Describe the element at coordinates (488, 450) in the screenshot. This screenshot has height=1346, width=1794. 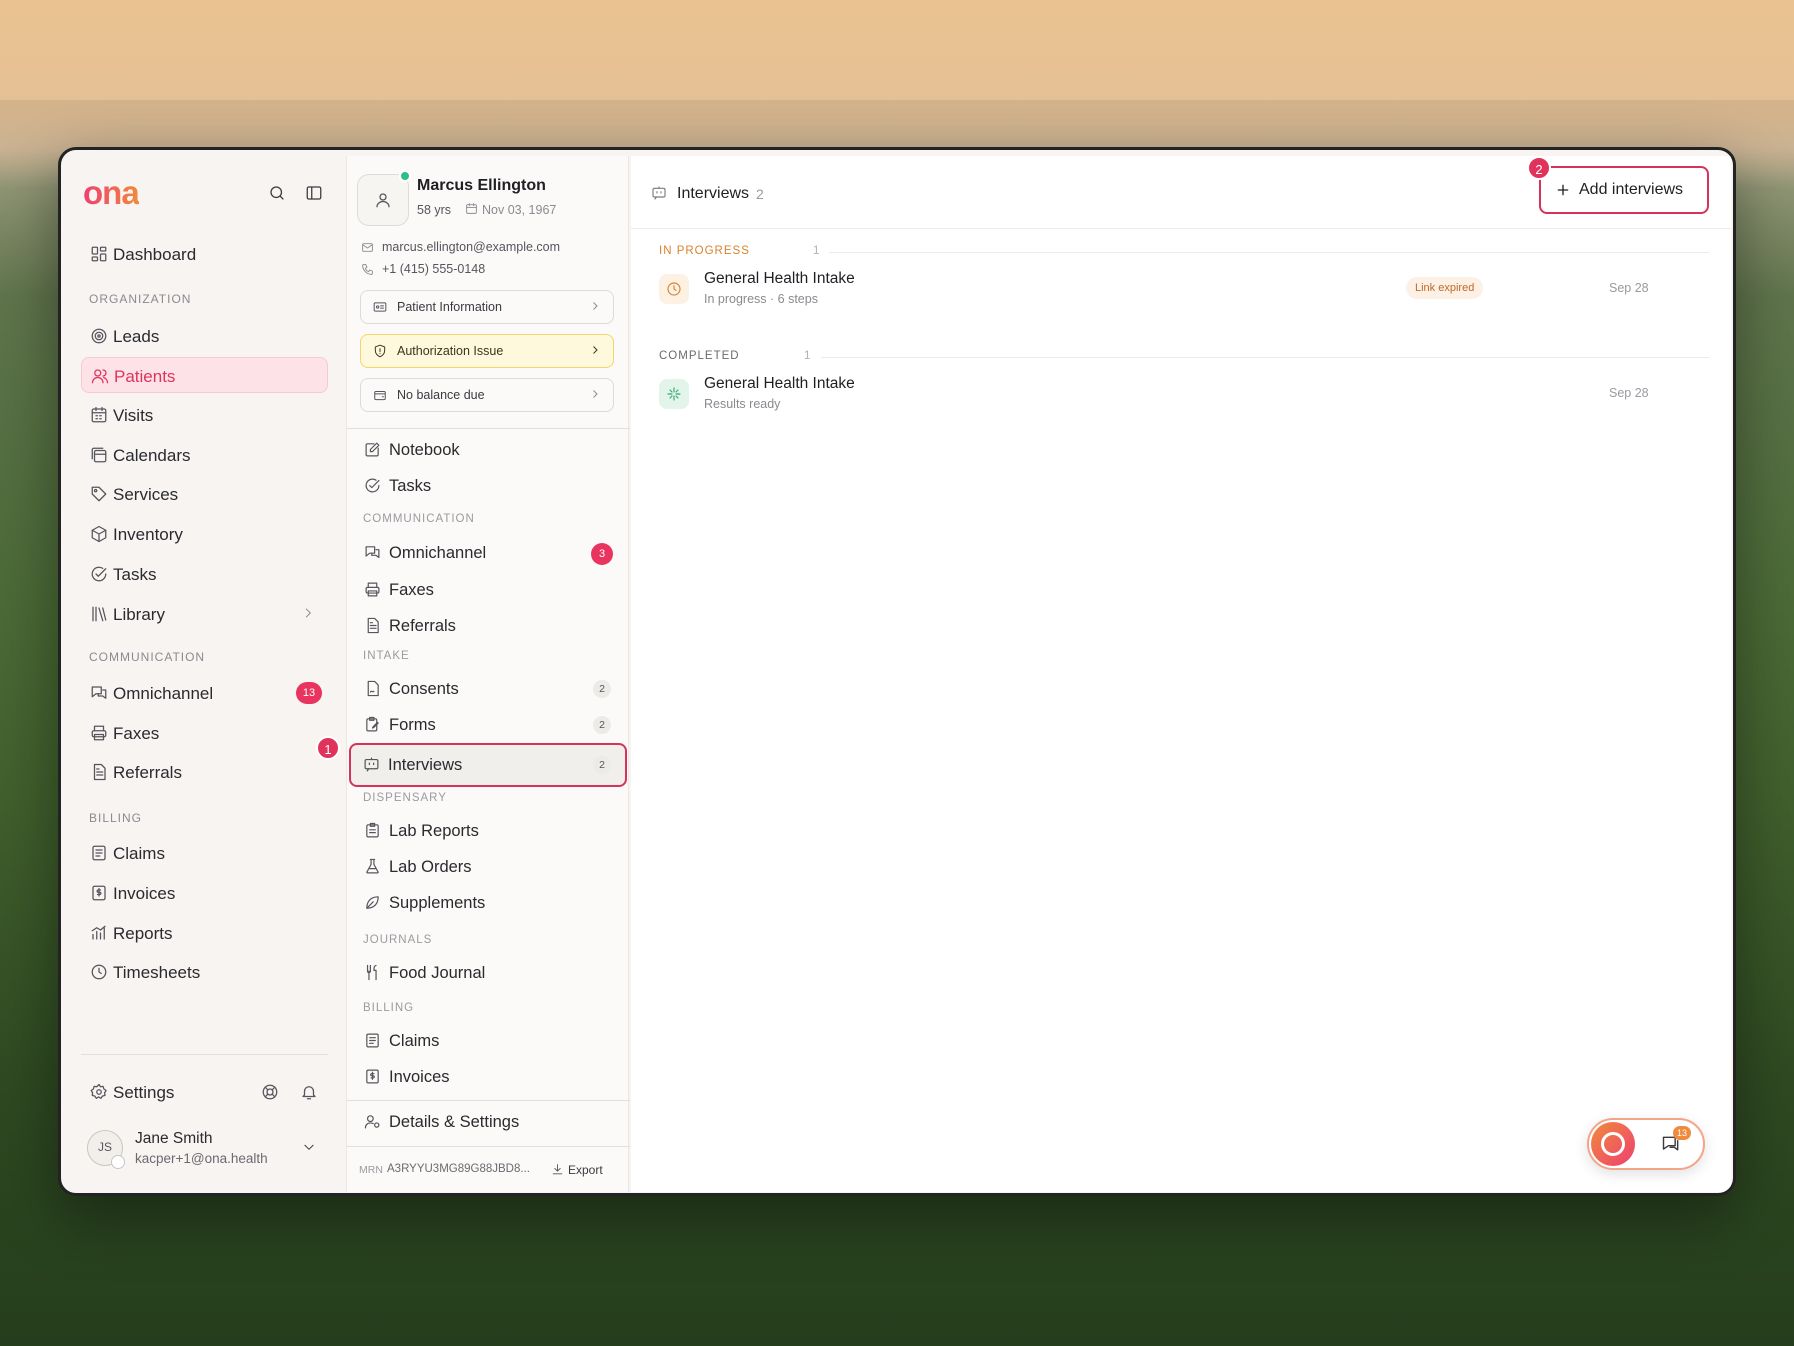
I see `patient-nav-notebook: Notebook` at that location.